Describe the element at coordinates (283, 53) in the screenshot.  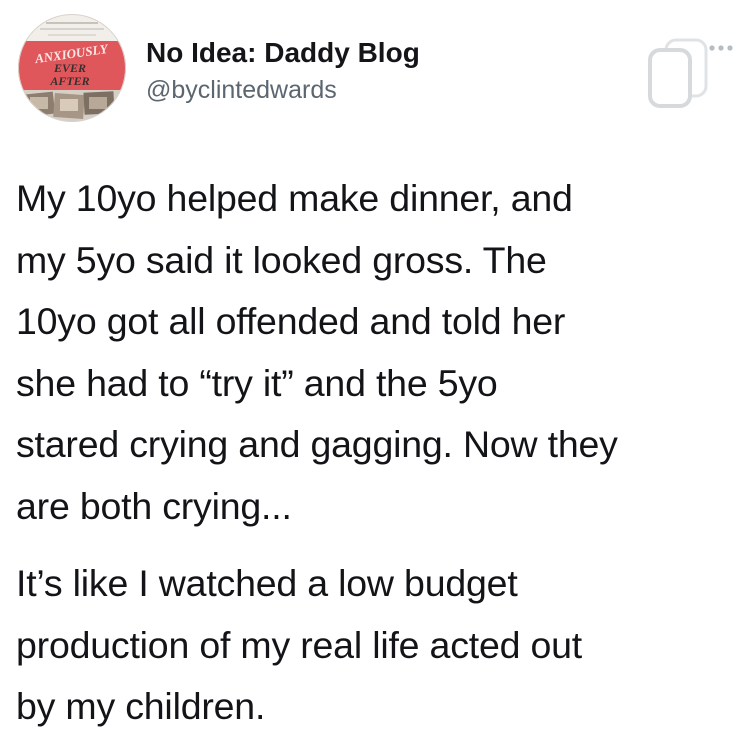
I see `author-display-name: No Idea: Daddy Blog` at that location.